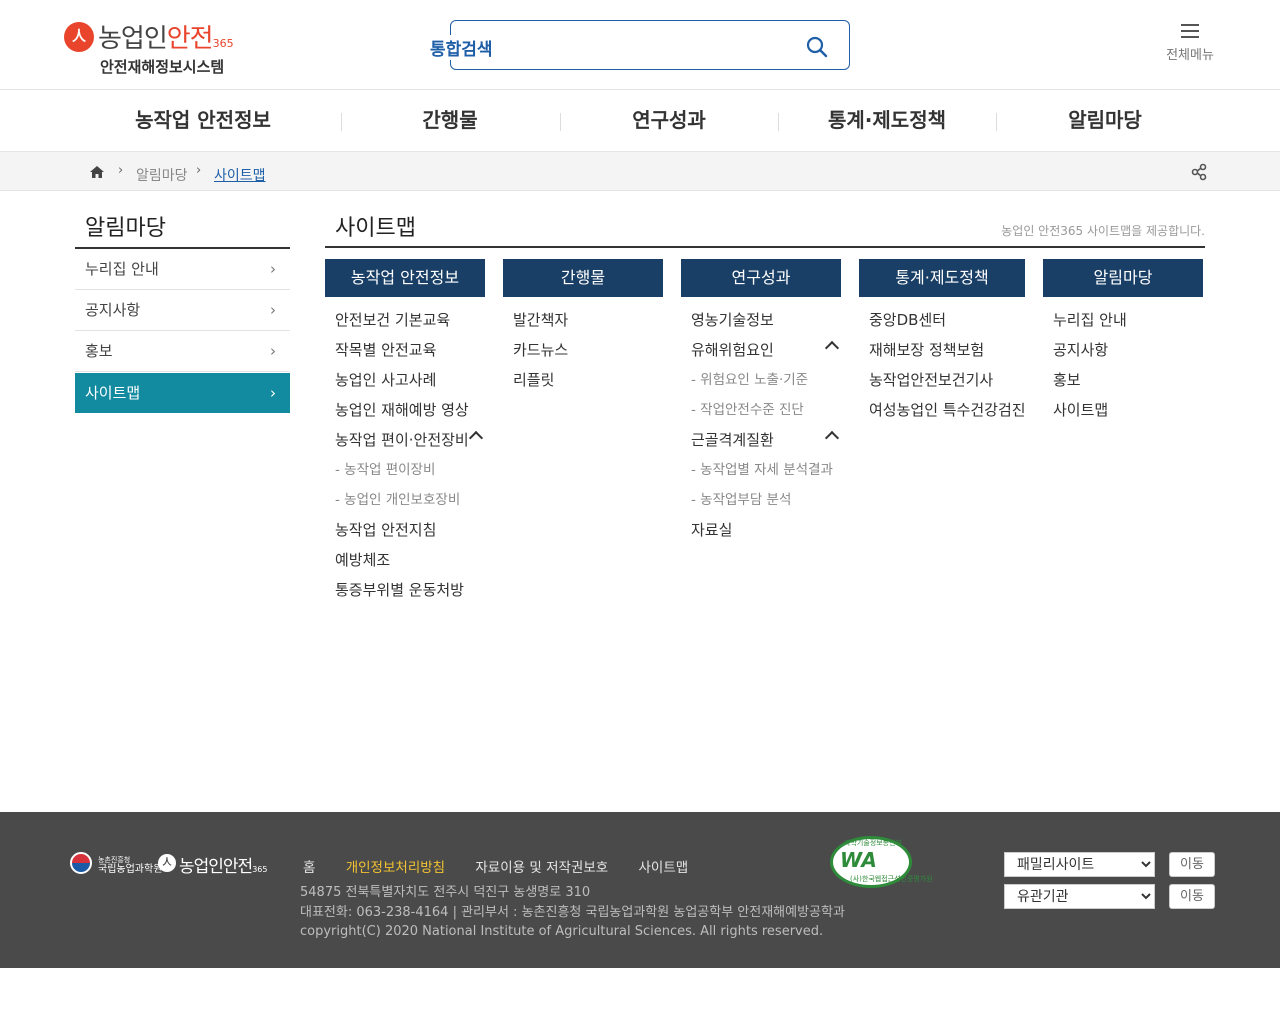 The width and height of the screenshot is (1280, 1024). I want to click on content-header: 사이트맵 농업인 안전365 사이트맵을 제공합니다., so click(765, 229).